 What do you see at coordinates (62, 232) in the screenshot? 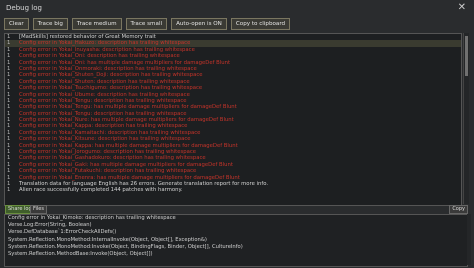
I see `stacktrace-line: Verse.DefDatabase`1:ErrorCheckAllDefs()` at bounding box center [62, 232].